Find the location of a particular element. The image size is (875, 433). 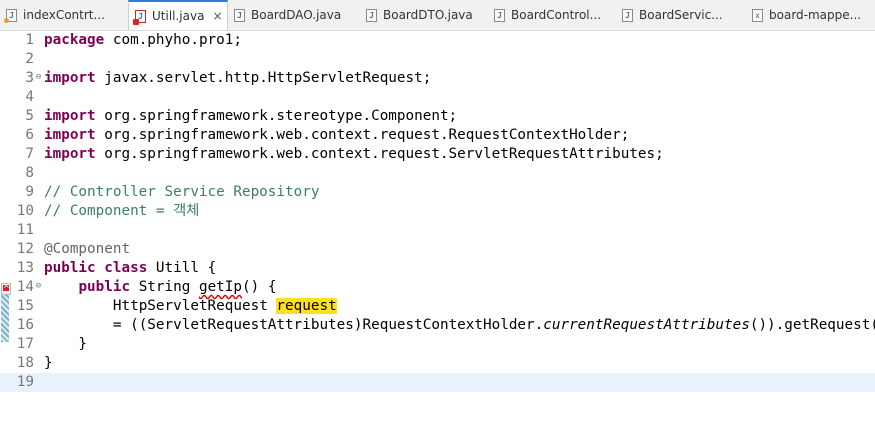

code-line: 1 package com.phyho.pro1; is located at coordinates (437, 40).